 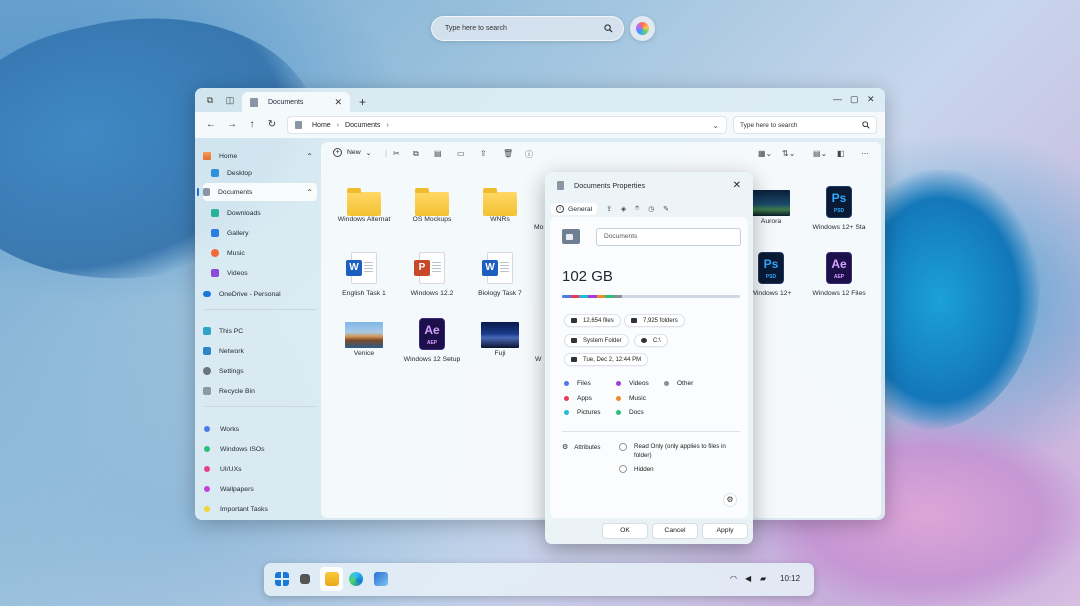 What do you see at coordinates (610, 185) in the screenshot?
I see `dialog-title-text: Documents Properties` at bounding box center [610, 185].